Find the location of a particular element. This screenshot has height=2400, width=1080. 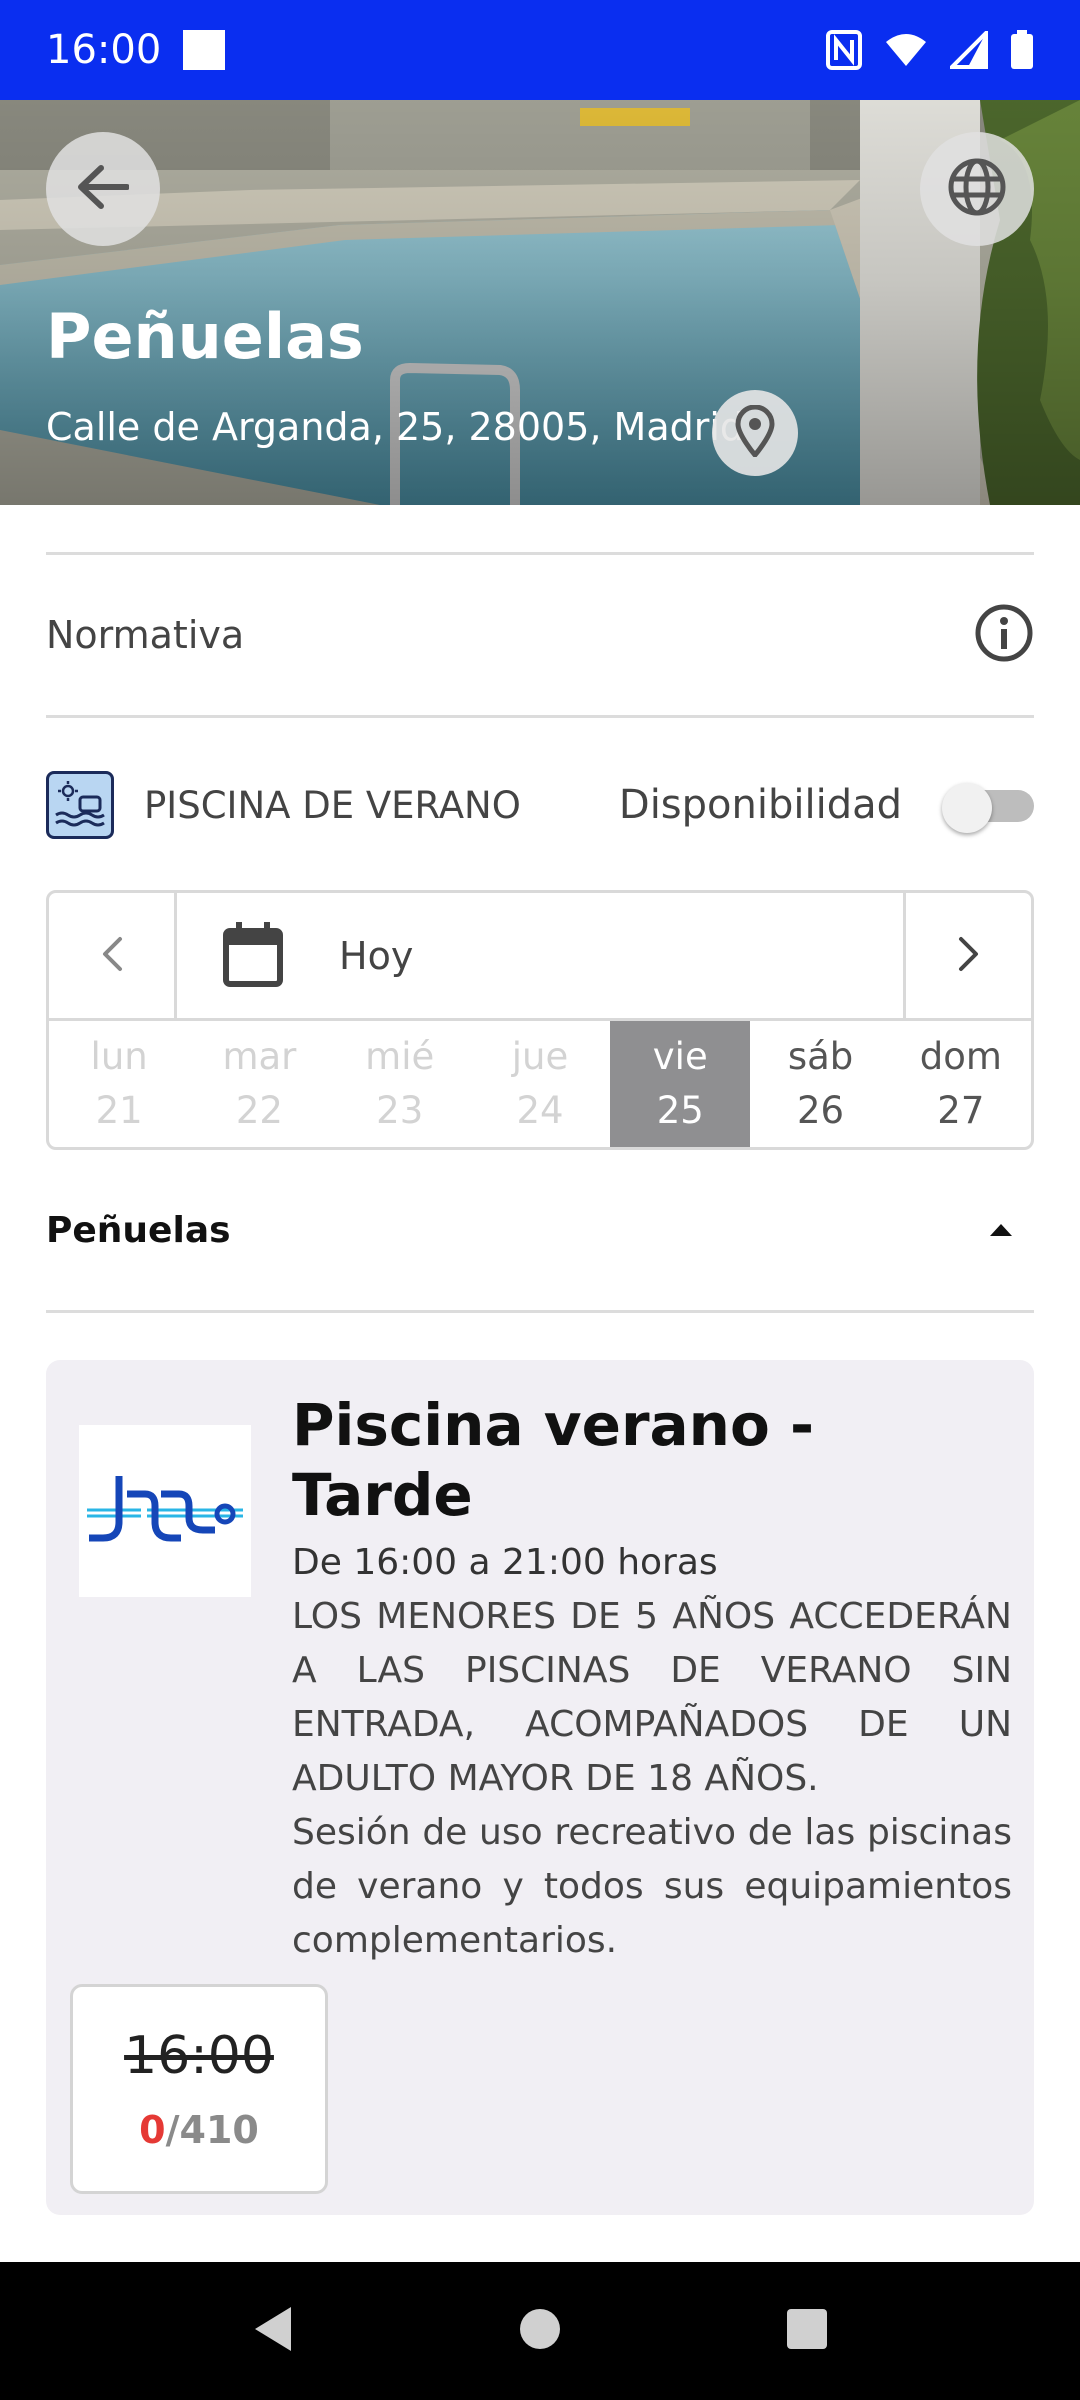

location-pin-icon is located at coordinates (755, 432).